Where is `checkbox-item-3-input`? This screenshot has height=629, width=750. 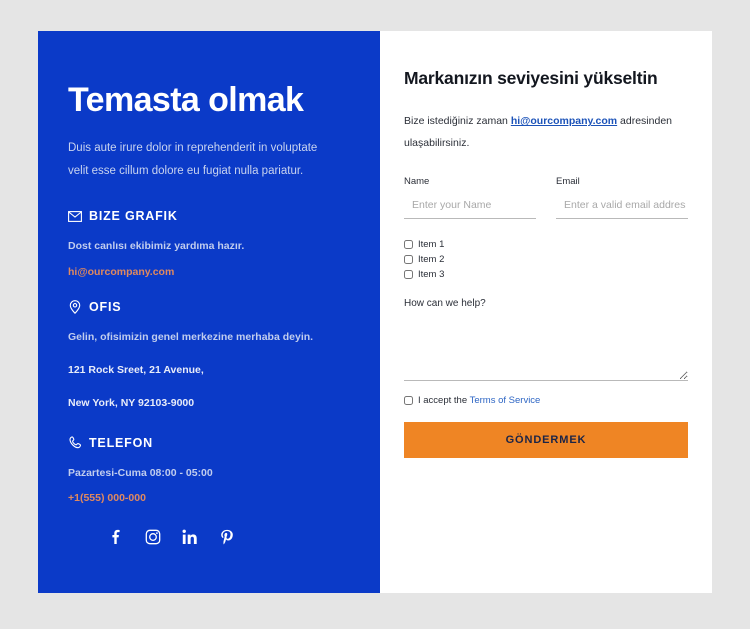 checkbox-item-3-input is located at coordinates (408, 275).